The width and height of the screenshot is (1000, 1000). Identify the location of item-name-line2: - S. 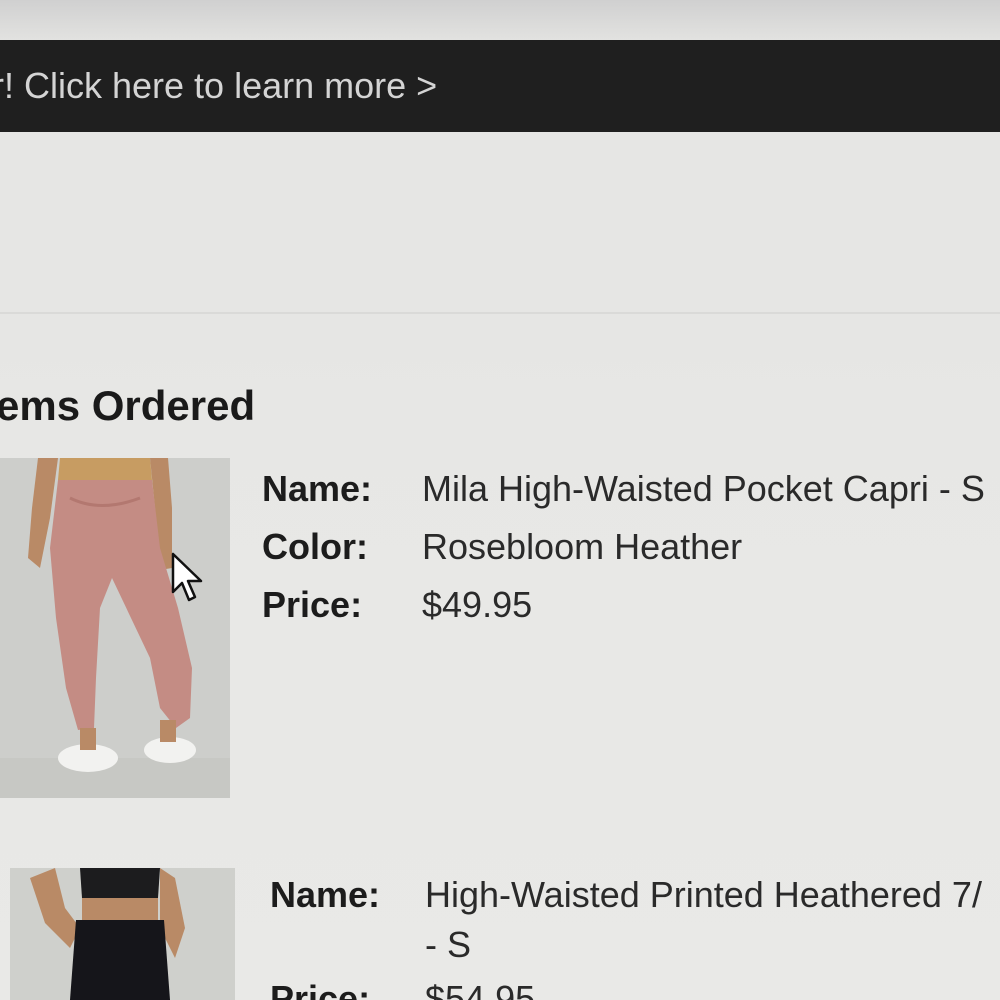
(448, 944).